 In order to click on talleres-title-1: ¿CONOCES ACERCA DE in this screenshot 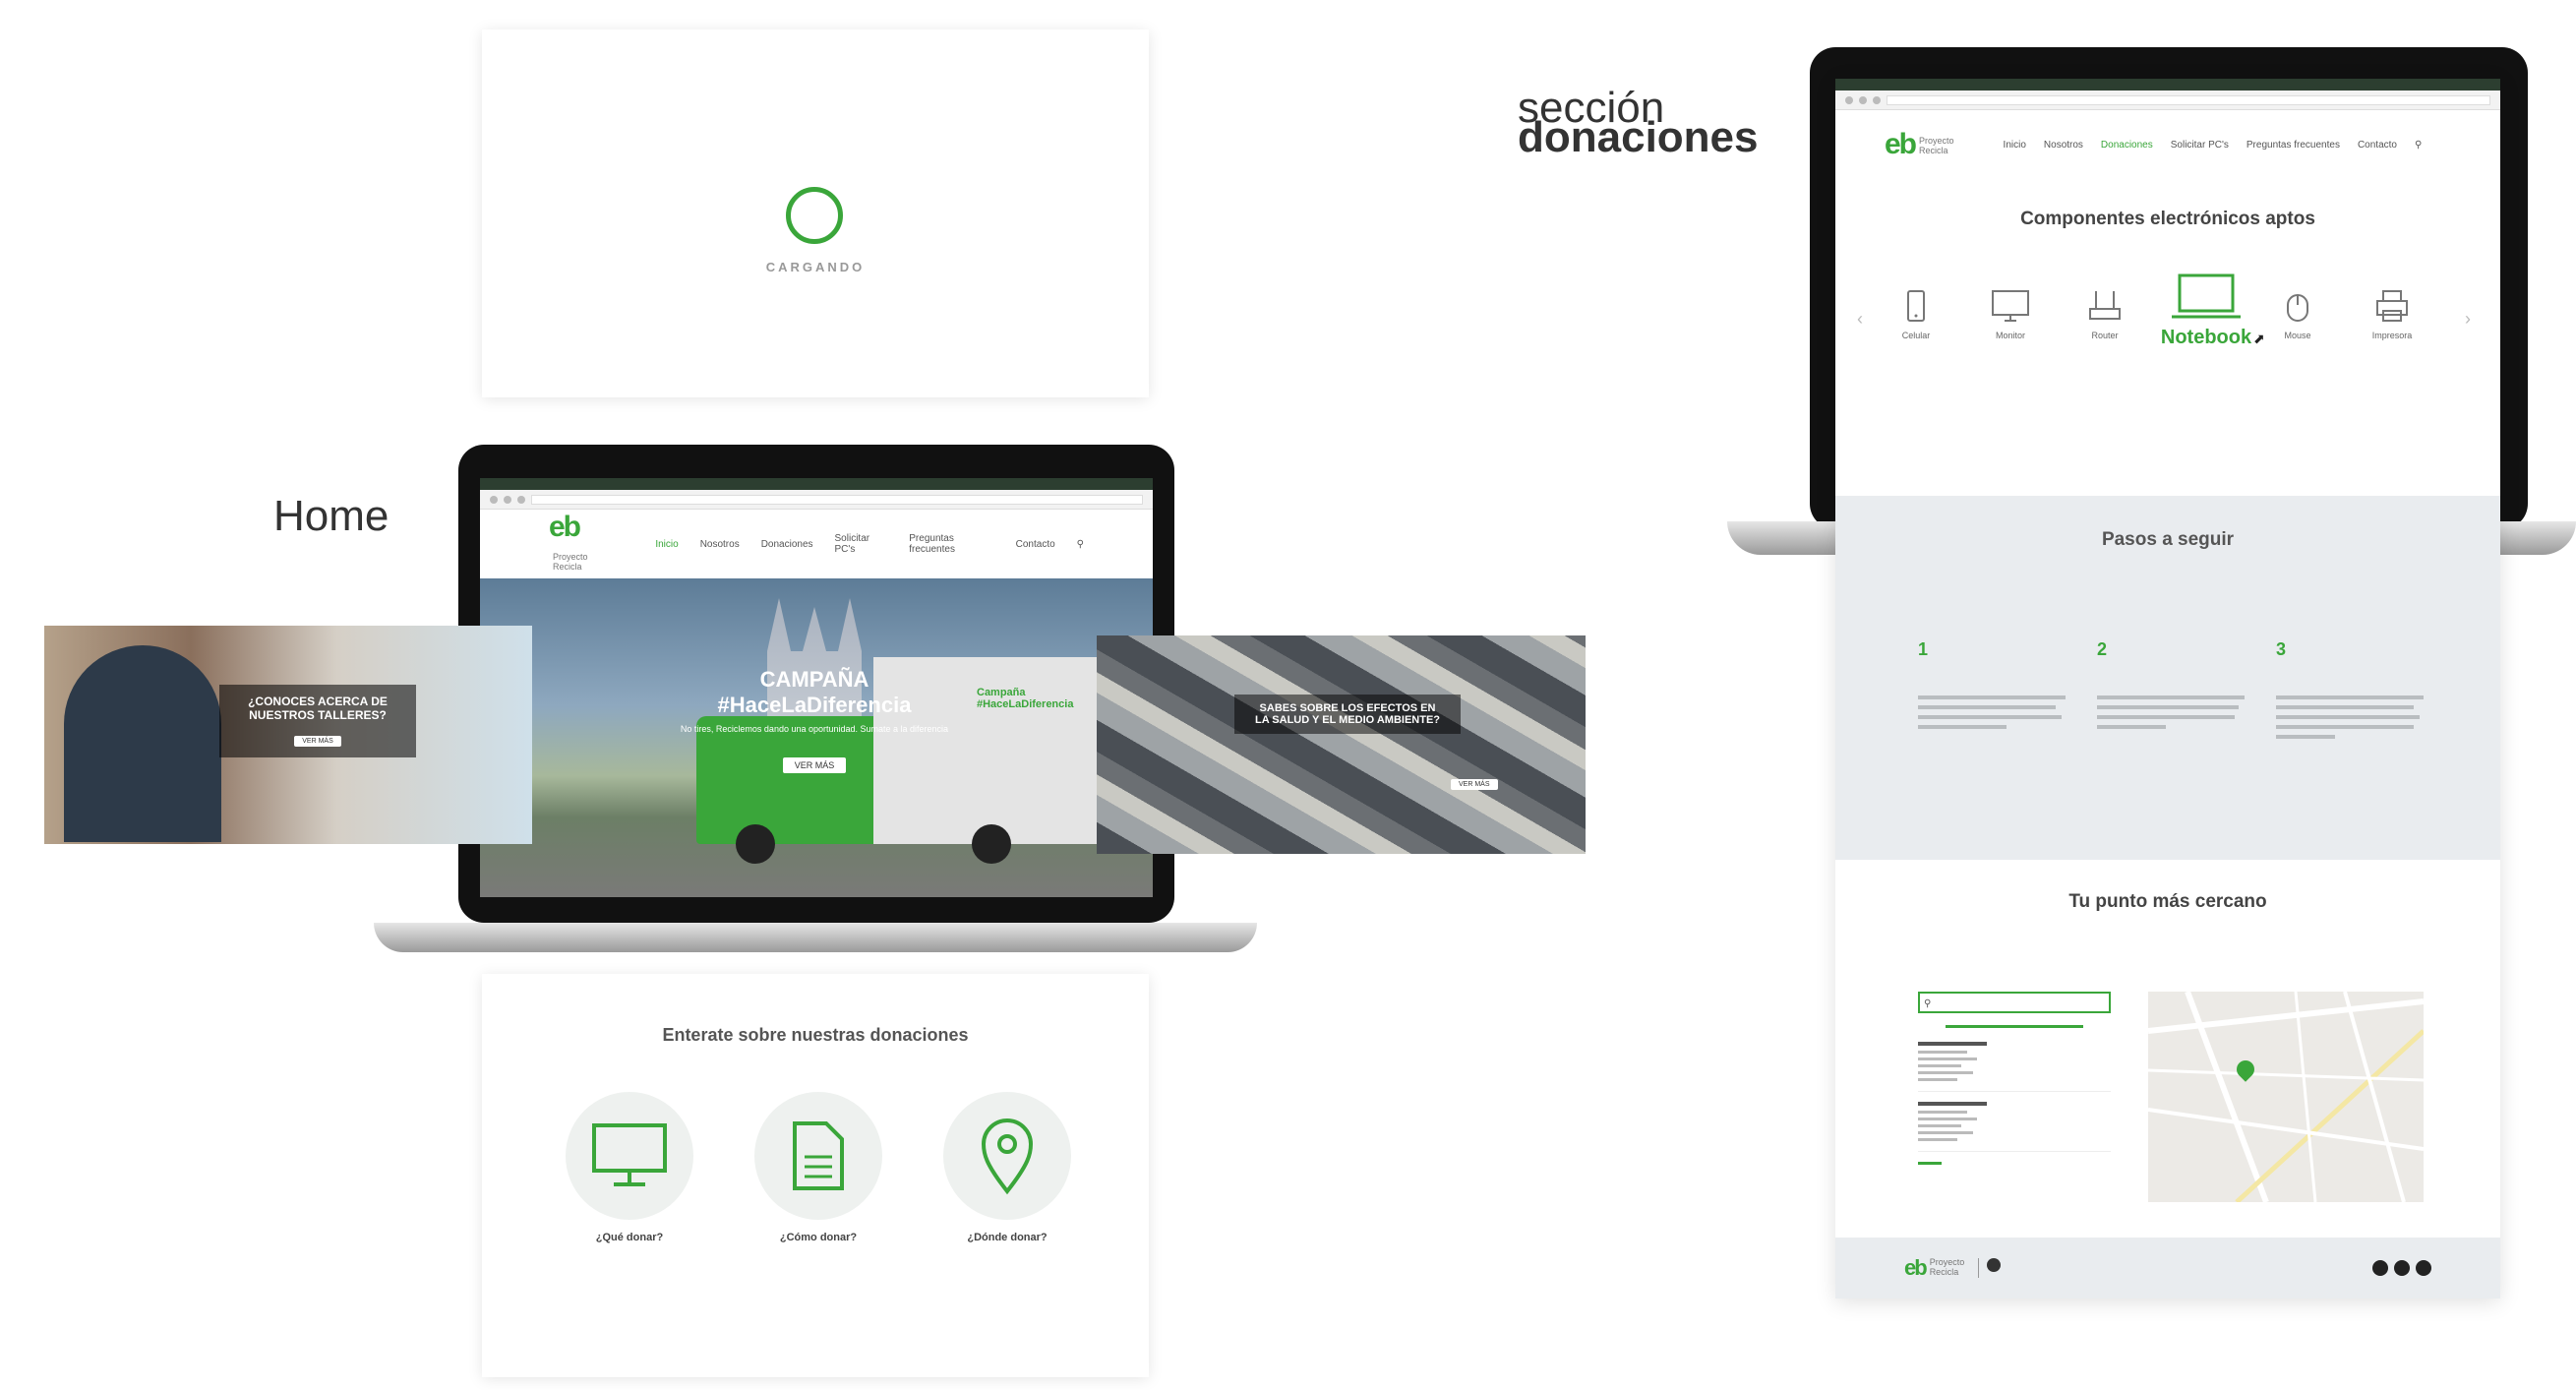, I will do `click(318, 701)`.